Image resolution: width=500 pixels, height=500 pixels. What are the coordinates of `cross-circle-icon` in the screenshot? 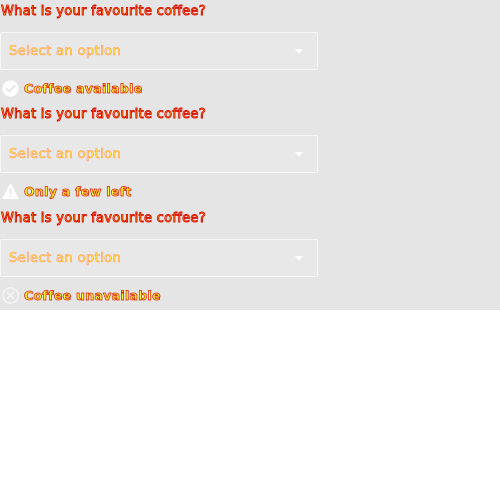 It's located at (10, 295).